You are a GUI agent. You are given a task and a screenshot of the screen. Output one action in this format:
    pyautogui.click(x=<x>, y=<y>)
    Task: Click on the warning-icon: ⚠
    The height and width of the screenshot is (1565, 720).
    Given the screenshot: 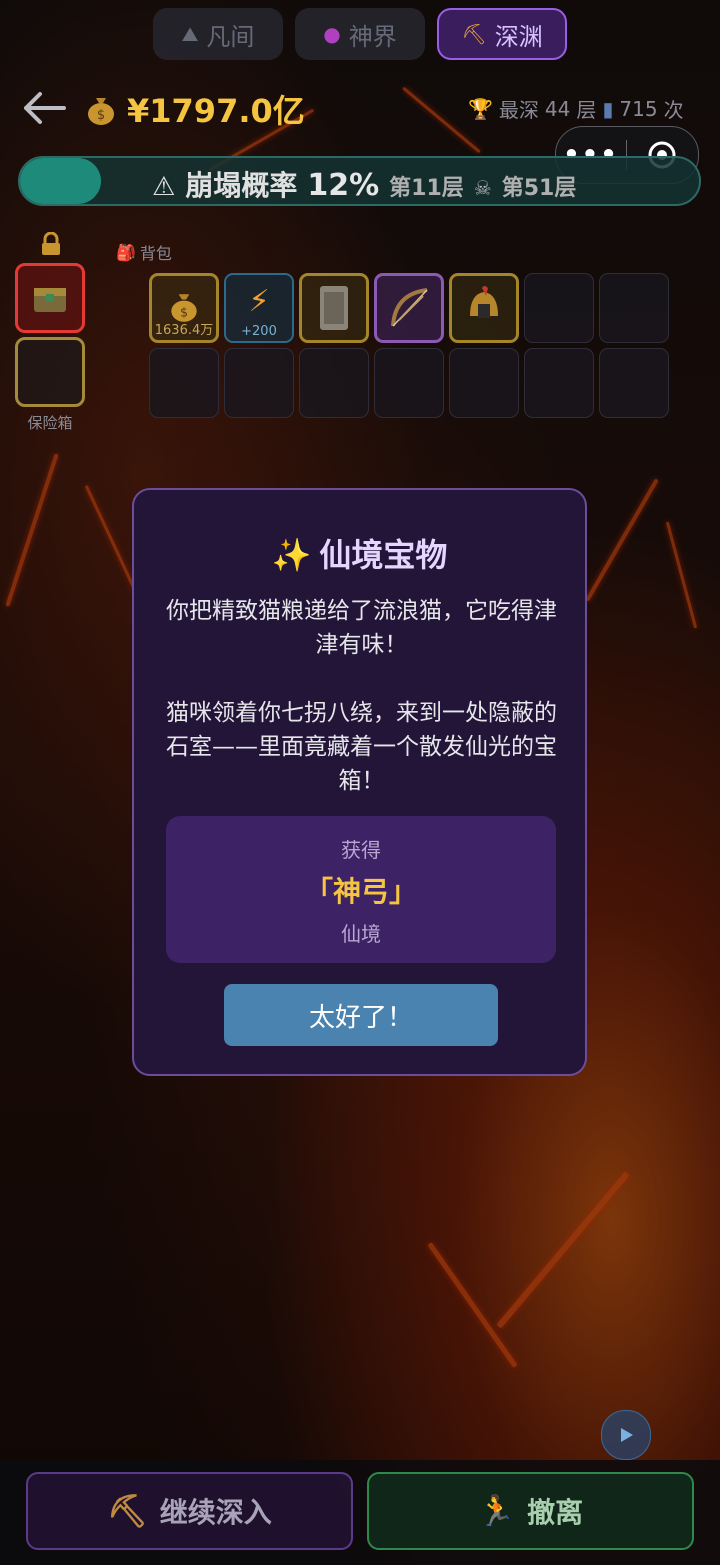 What is the action you would take?
    pyautogui.click(x=164, y=187)
    